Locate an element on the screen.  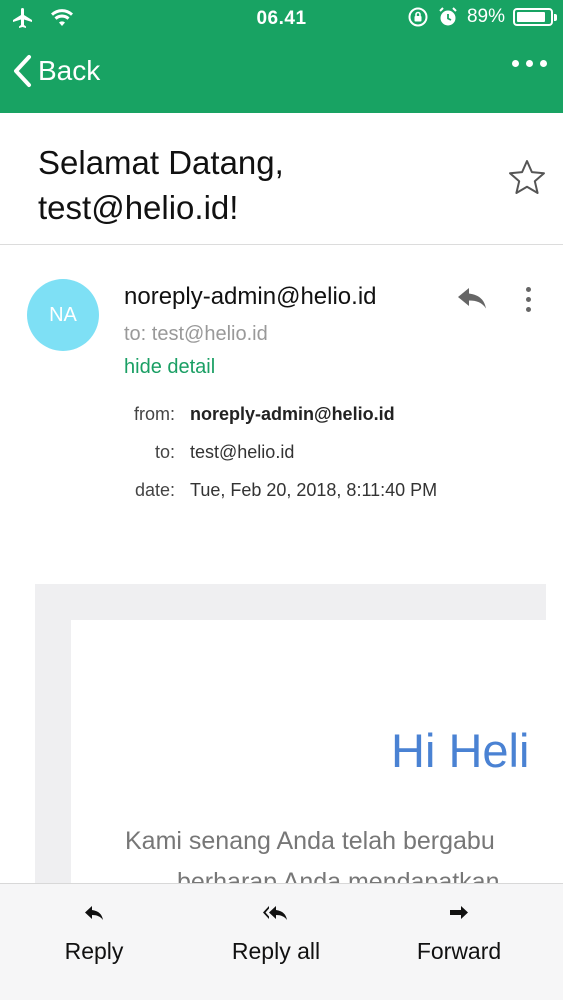
avatar: NA is located at coordinates (63, 315).